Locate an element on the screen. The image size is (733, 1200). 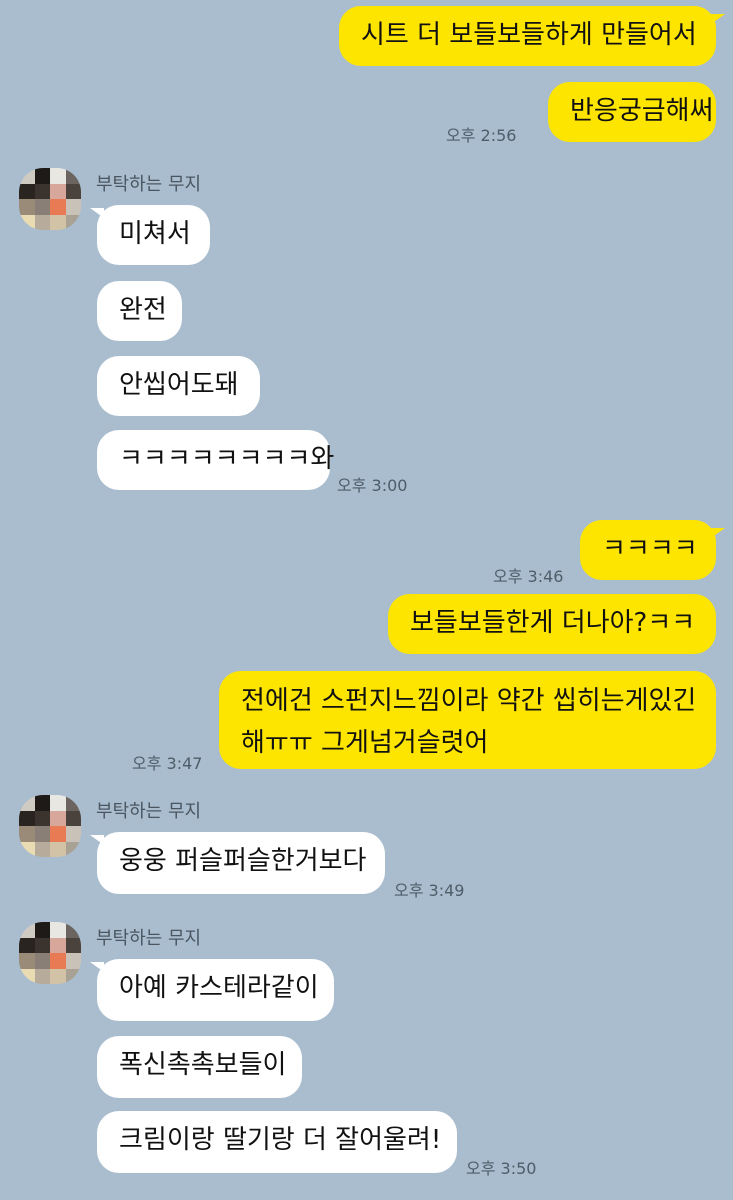
message-bubble-mine: 시트 더 보들보들하게 만들어서 is located at coordinates (527, 36).